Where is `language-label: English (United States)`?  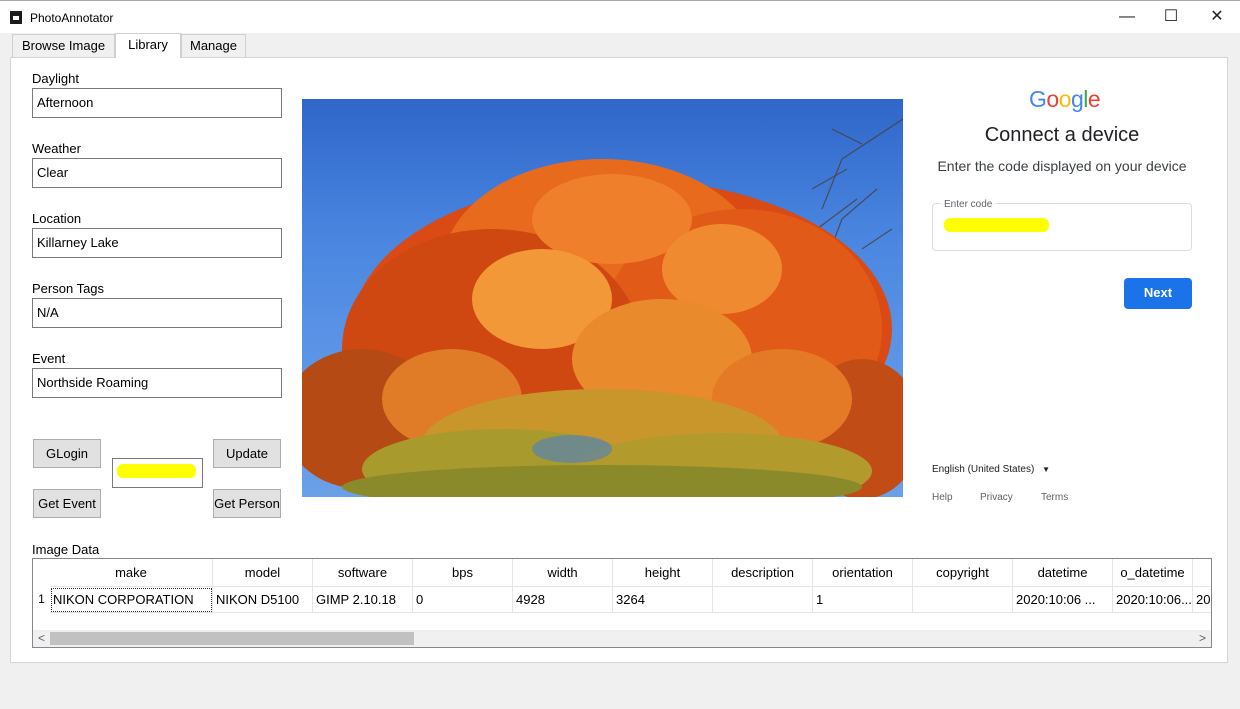 language-label: English (United States) is located at coordinates (983, 469).